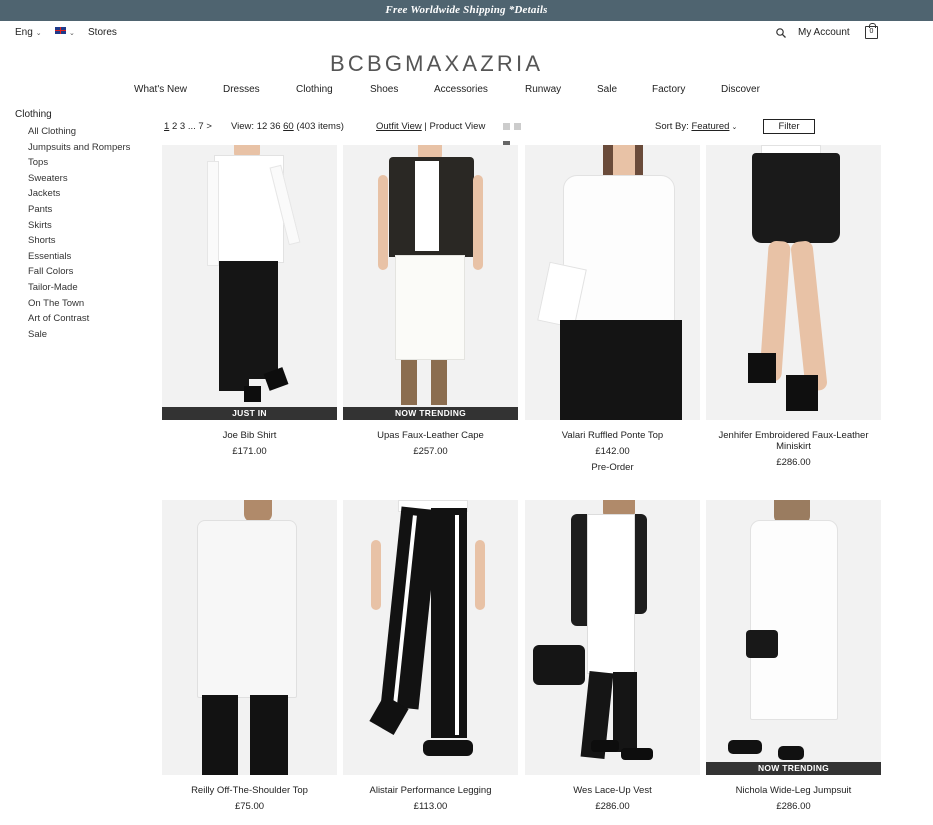 Image resolution: width=933 pixels, height=825 pixels. I want to click on sidebar-item-tops: Tops, so click(79, 163).